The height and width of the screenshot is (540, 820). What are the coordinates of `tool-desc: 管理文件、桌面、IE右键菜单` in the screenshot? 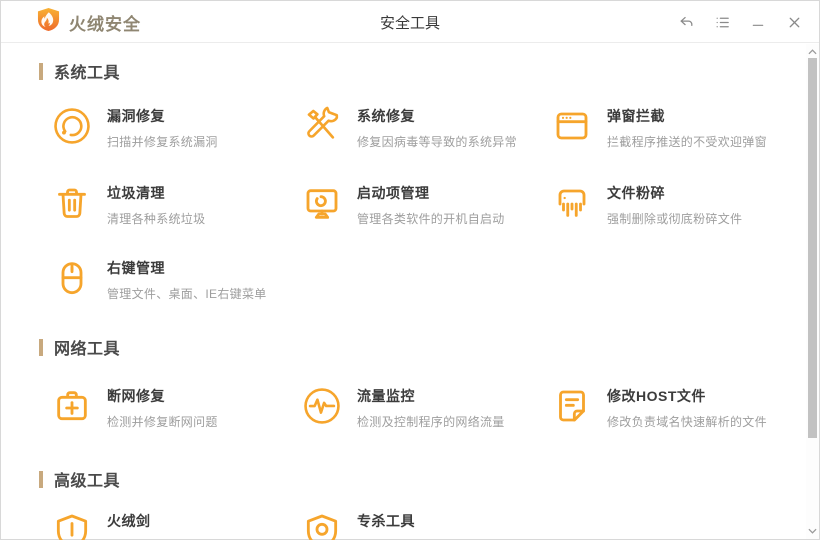 It's located at (187, 294).